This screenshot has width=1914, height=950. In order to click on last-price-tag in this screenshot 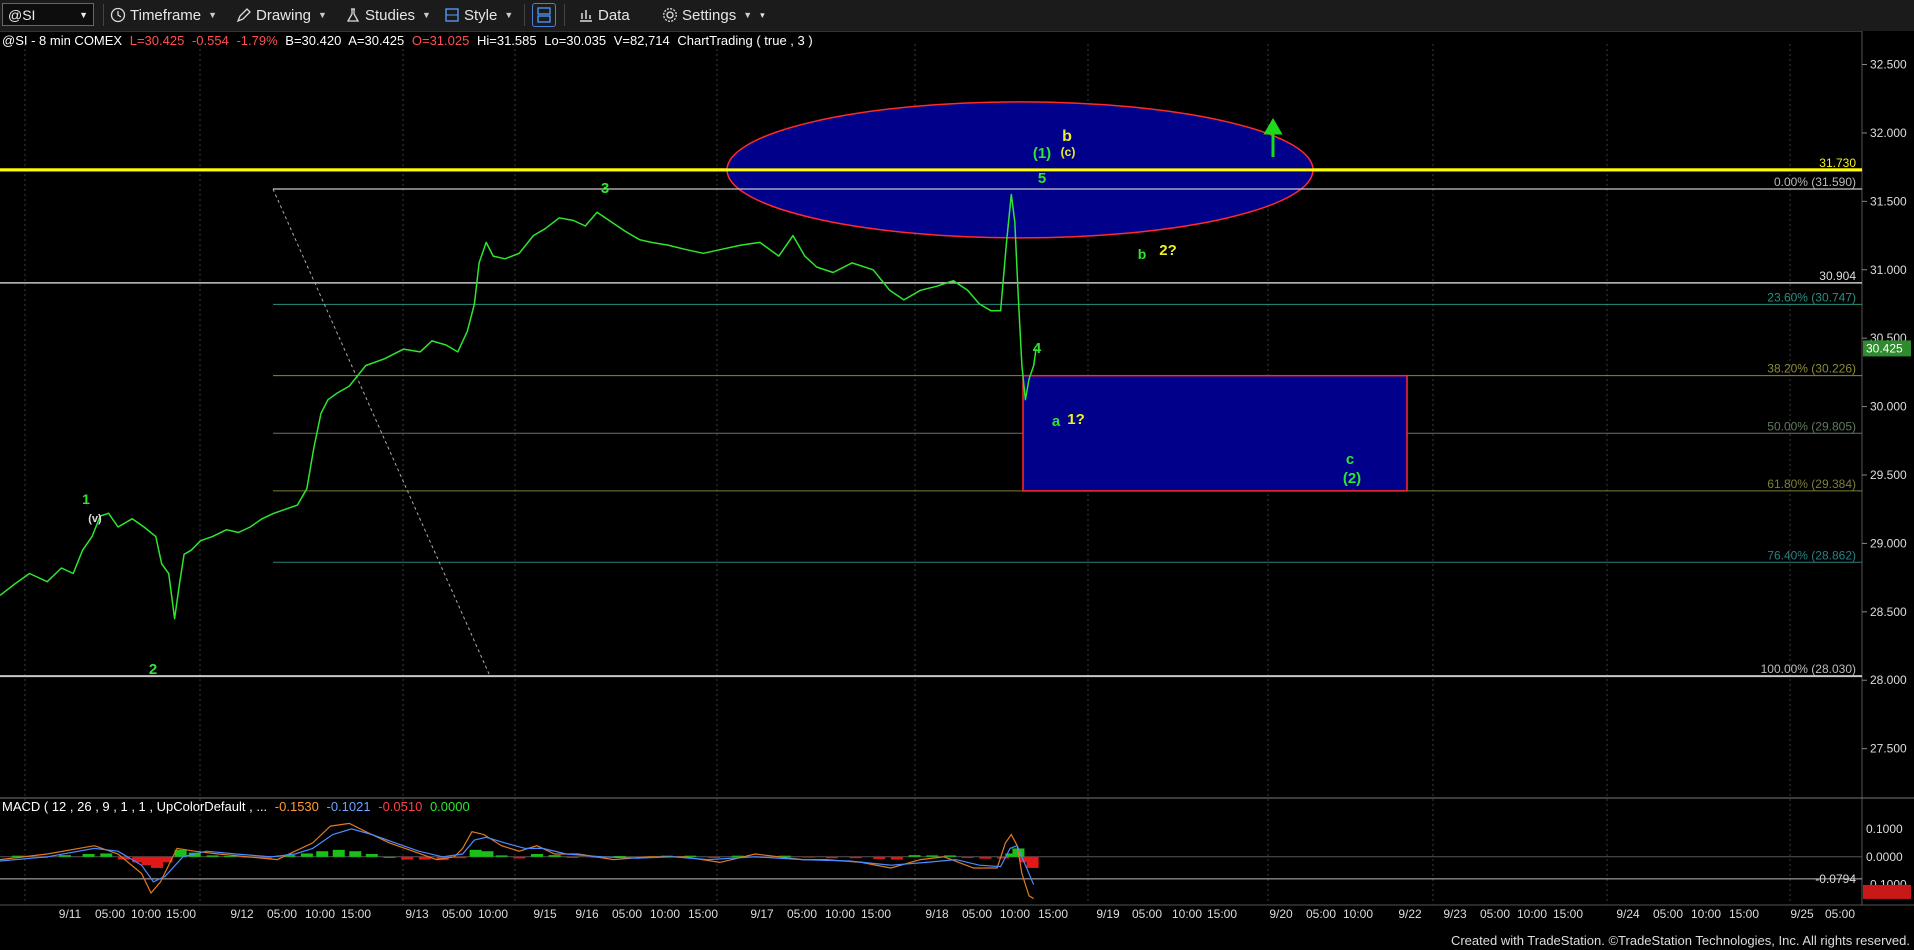, I will do `click(1887, 348)`.